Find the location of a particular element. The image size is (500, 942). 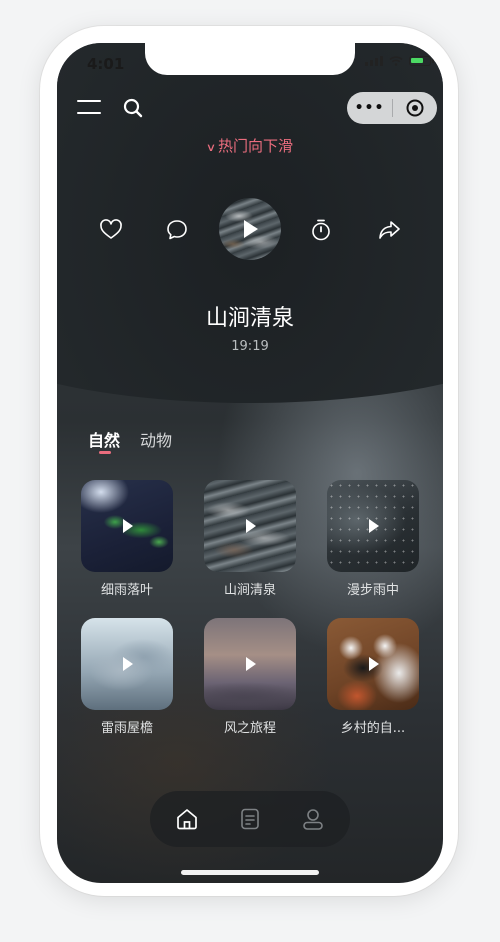

heart-icon is located at coordinates (111, 230).